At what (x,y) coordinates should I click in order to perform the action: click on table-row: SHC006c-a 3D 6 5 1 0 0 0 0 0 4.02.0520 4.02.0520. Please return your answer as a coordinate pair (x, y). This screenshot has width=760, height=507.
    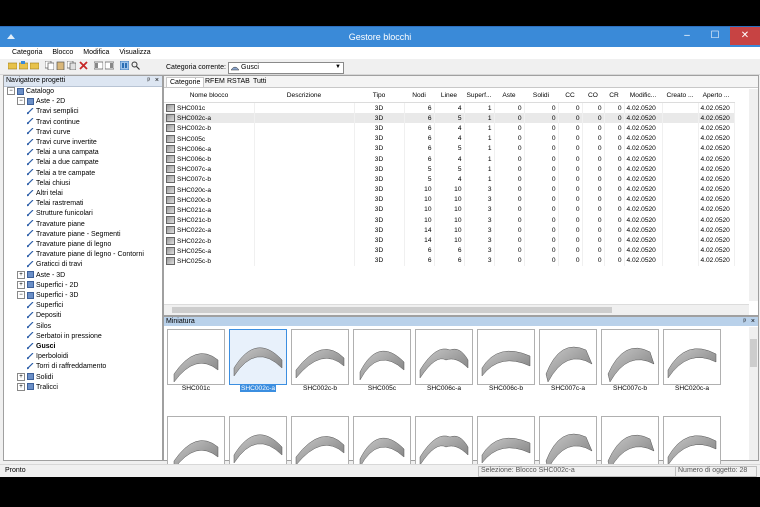
    Looking at the image, I should click on (449, 148).